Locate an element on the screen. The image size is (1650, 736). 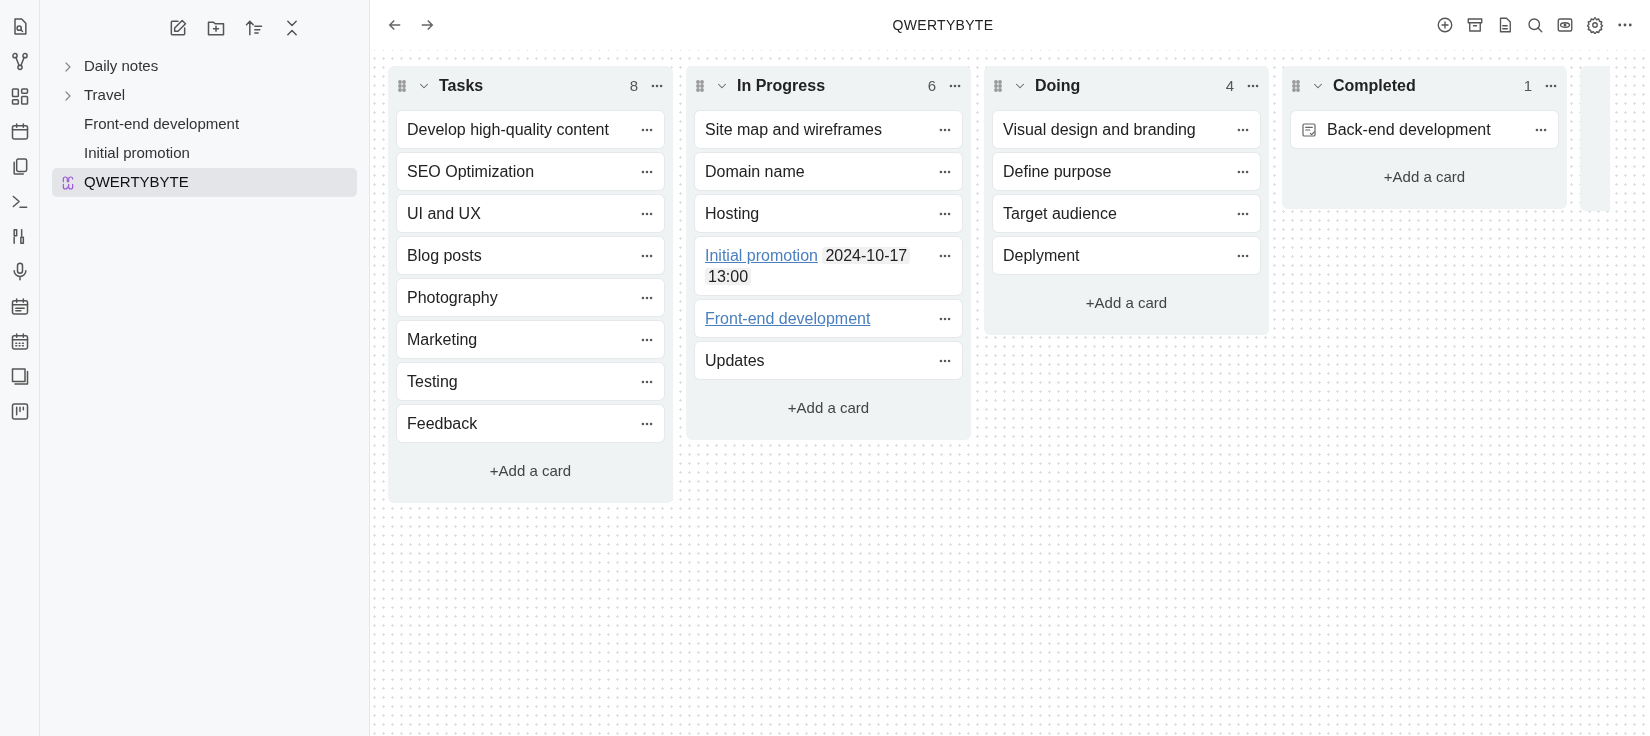
card-title: UI and UX is located at coordinates (444, 213).